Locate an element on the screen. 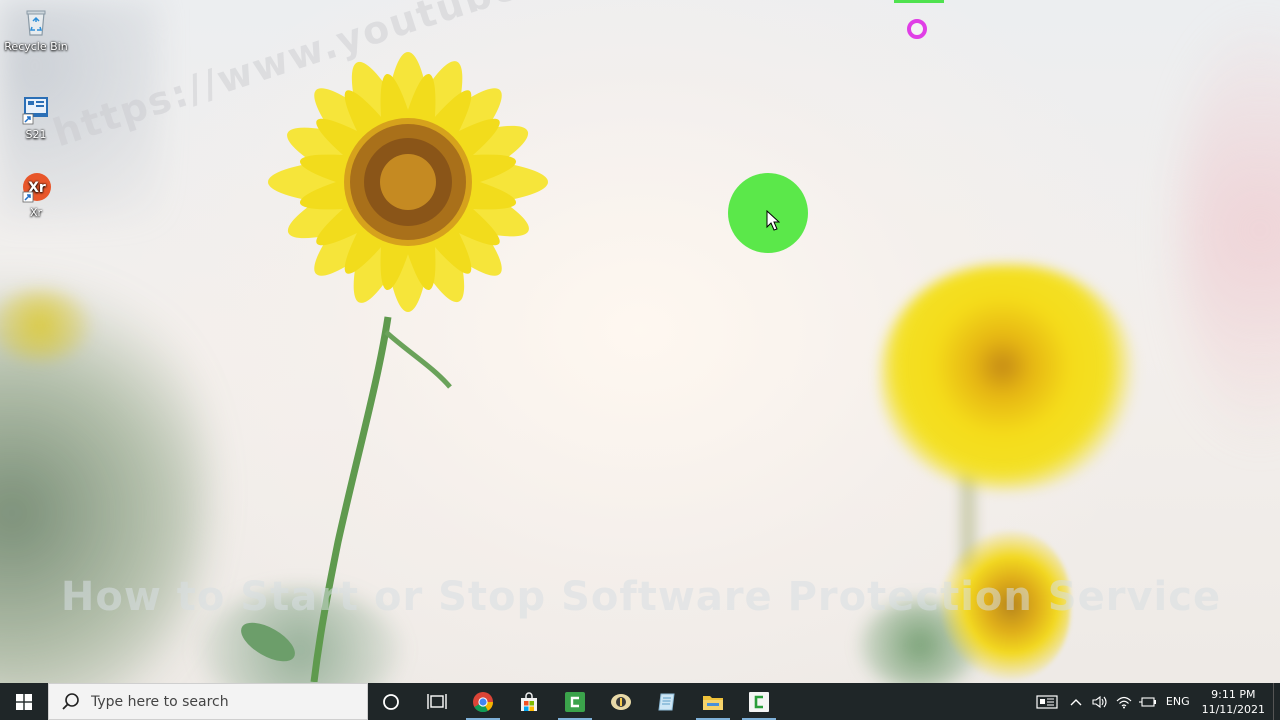  notepad-icon is located at coordinates (666, 701).